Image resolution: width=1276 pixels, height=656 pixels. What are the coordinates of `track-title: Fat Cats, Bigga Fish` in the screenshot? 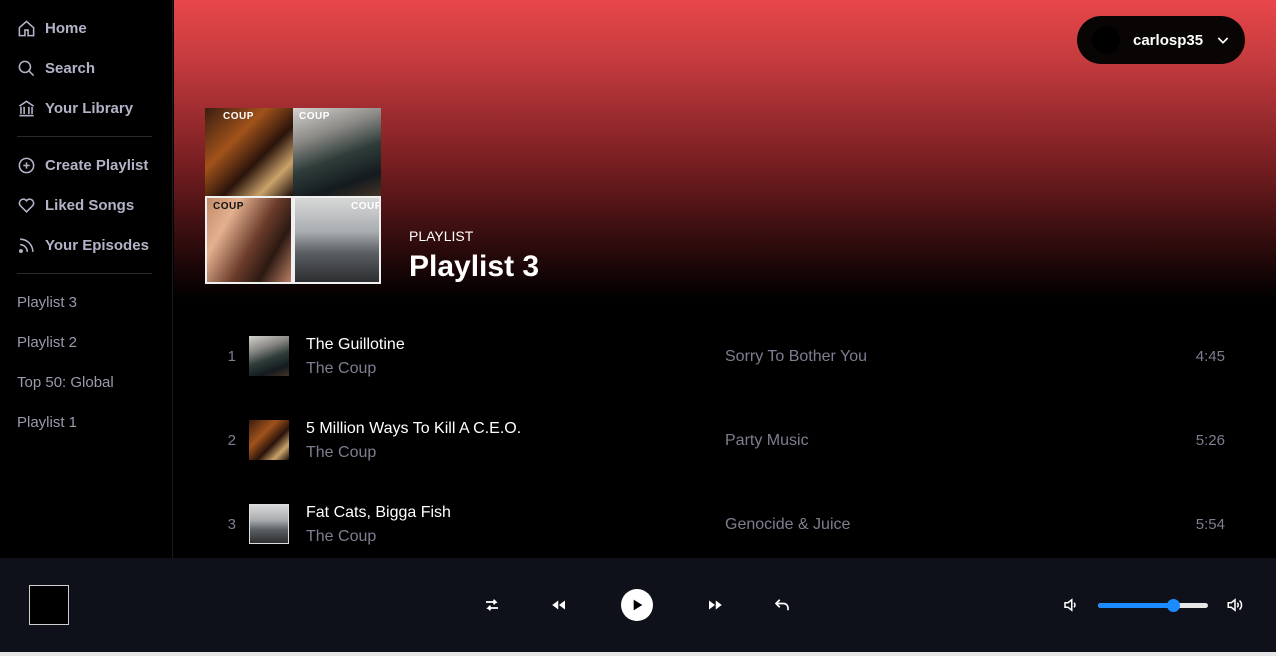 It's located at (378, 512).